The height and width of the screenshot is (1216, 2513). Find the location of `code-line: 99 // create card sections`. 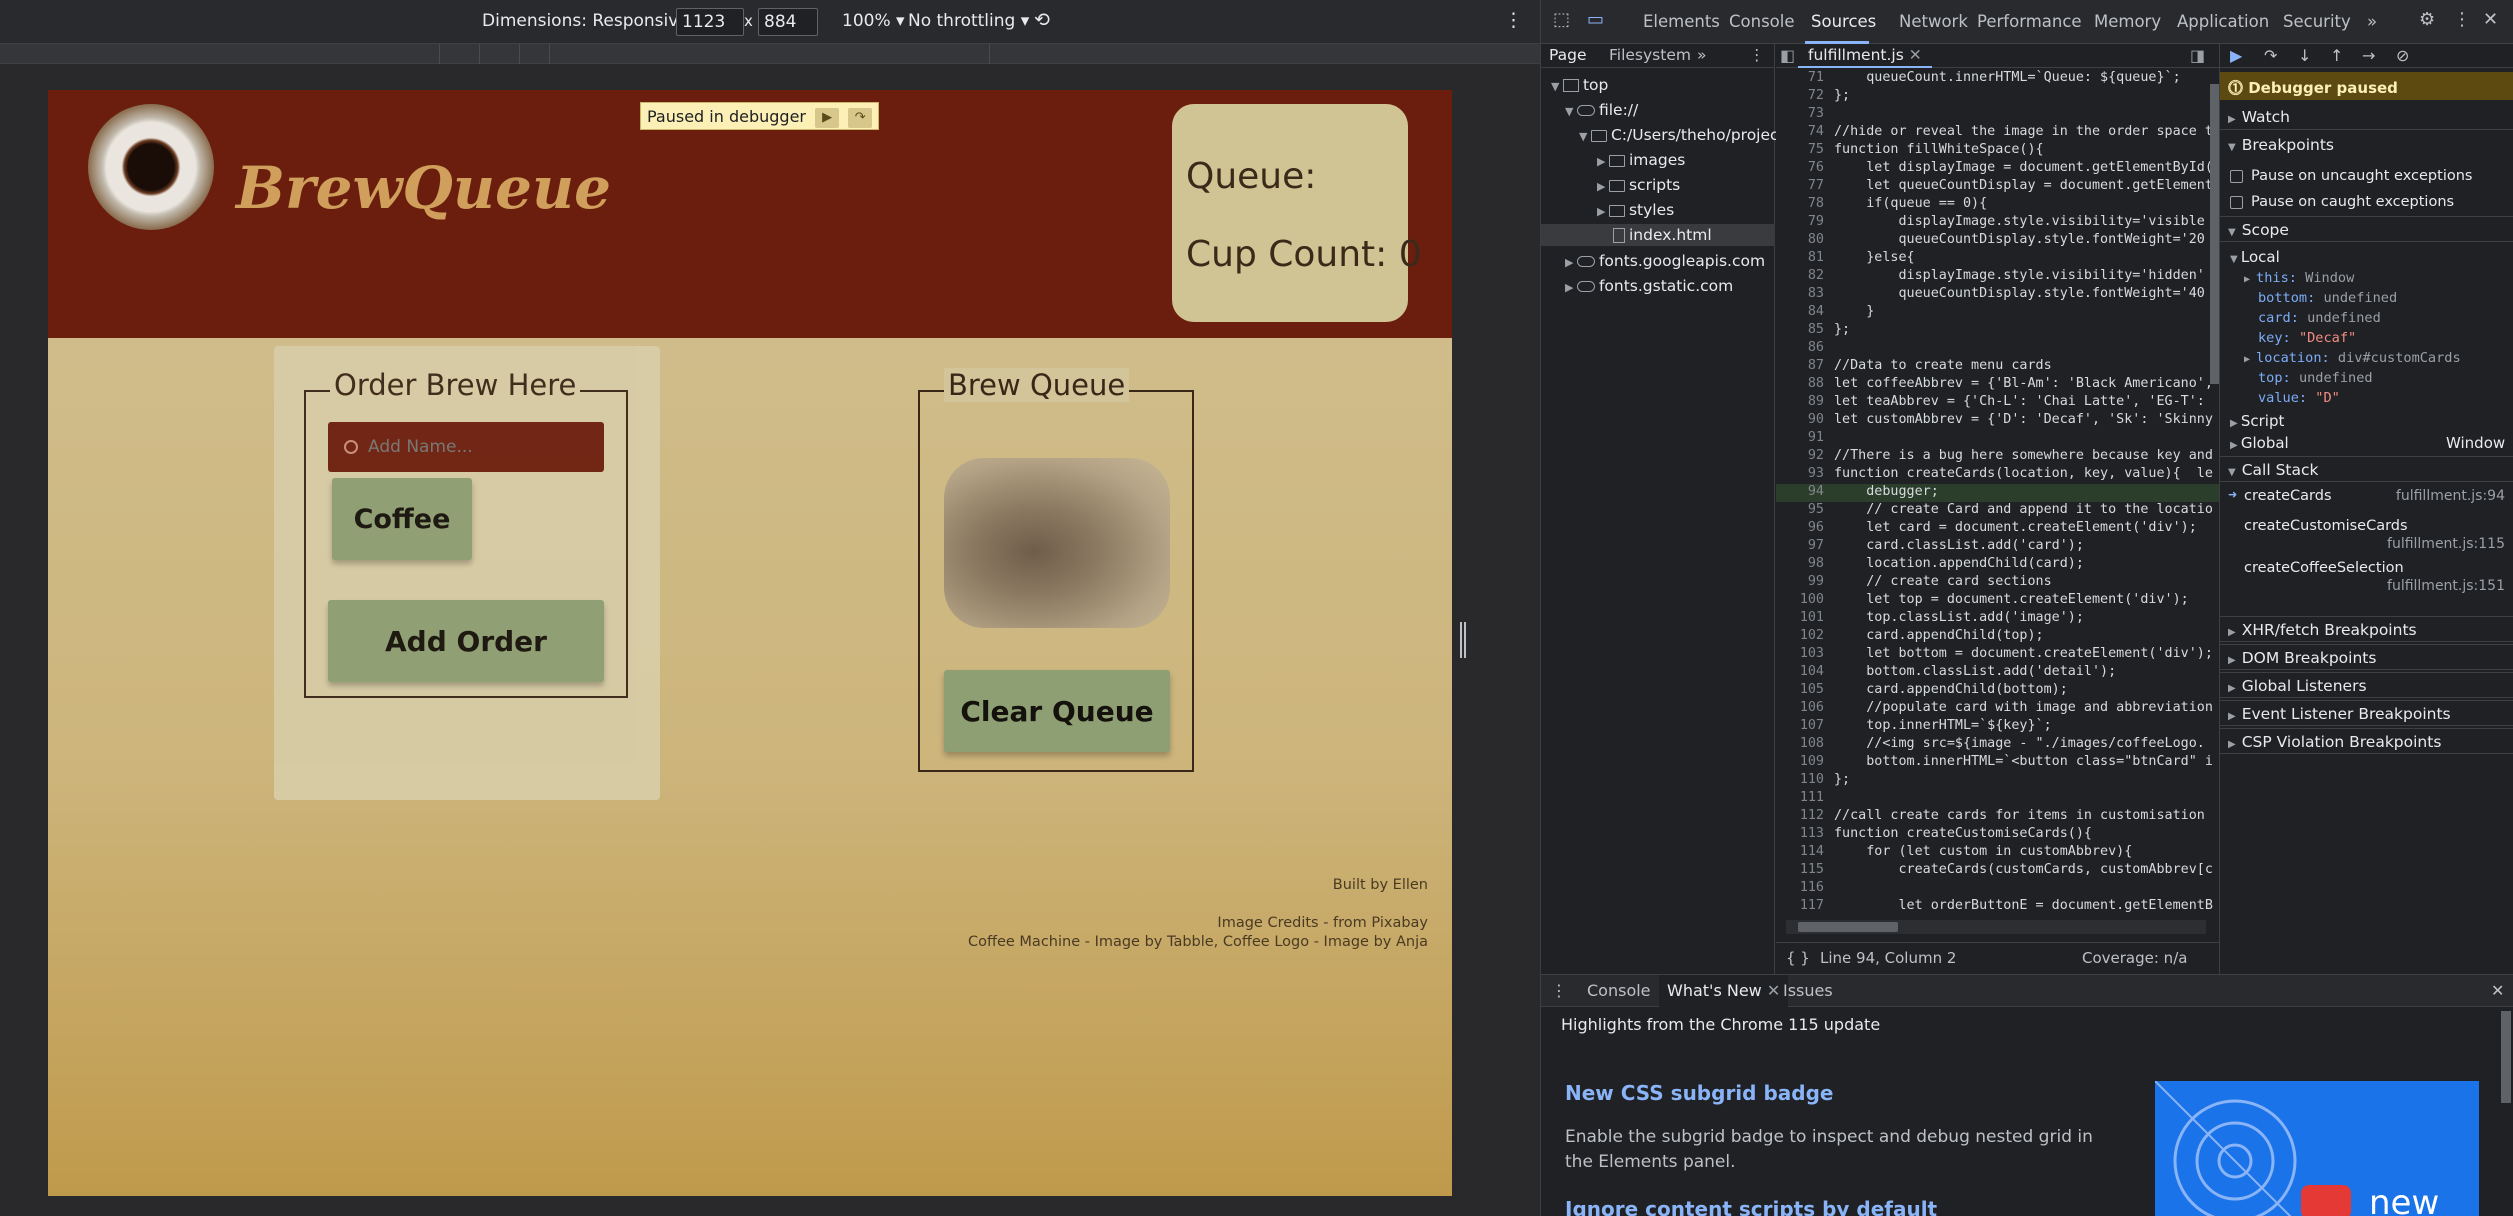

code-line: 99 // create card sections is located at coordinates (1997, 583).